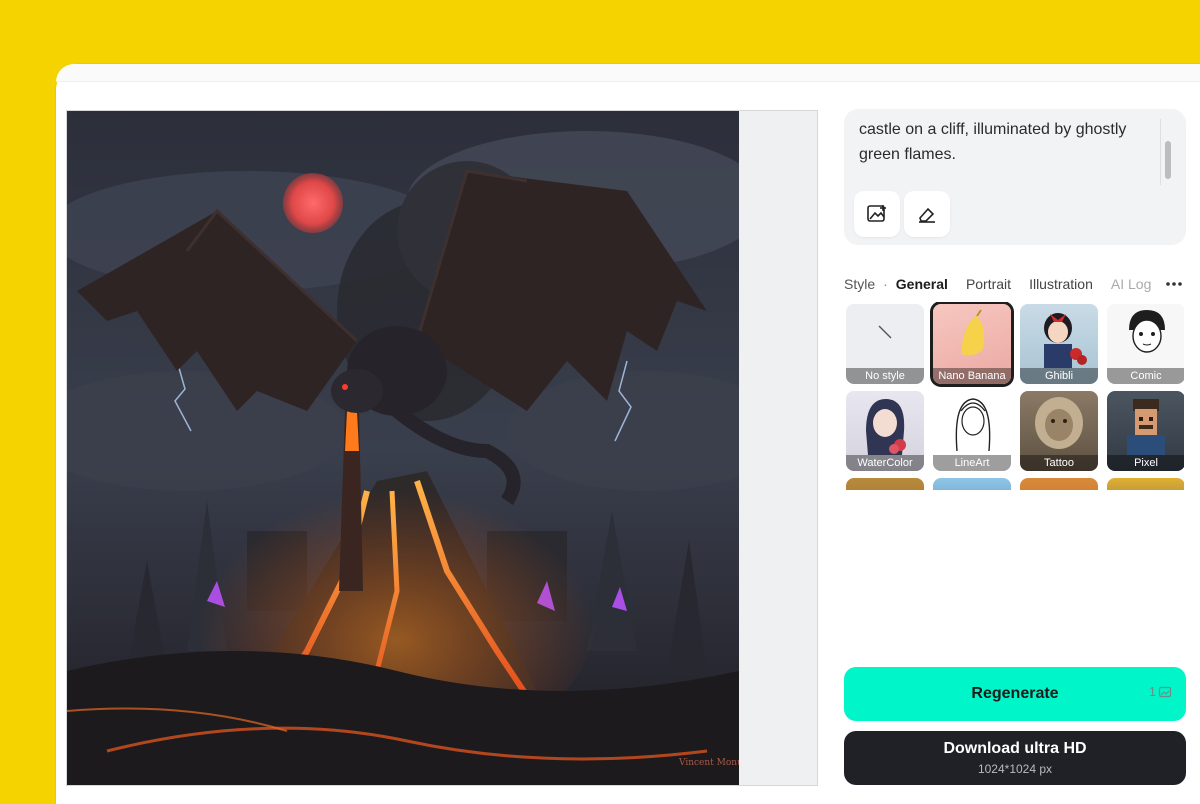  What do you see at coordinates (1015, 758) in the screenshot?
I see `download-ultra-hd-button: Download ultra HD 1024*1024 px` at bounding box center [1015, 758].